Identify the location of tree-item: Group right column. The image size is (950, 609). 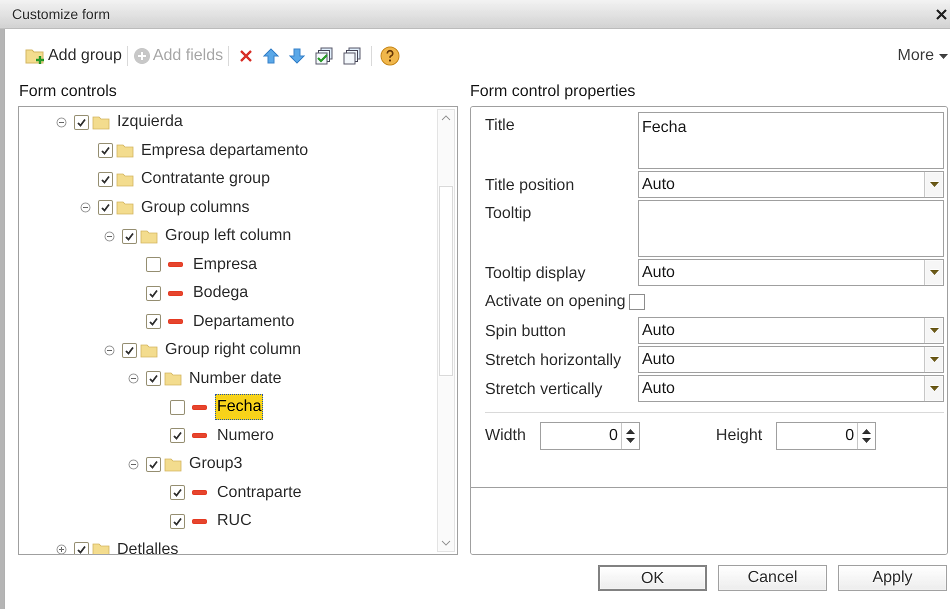
(233, 350).